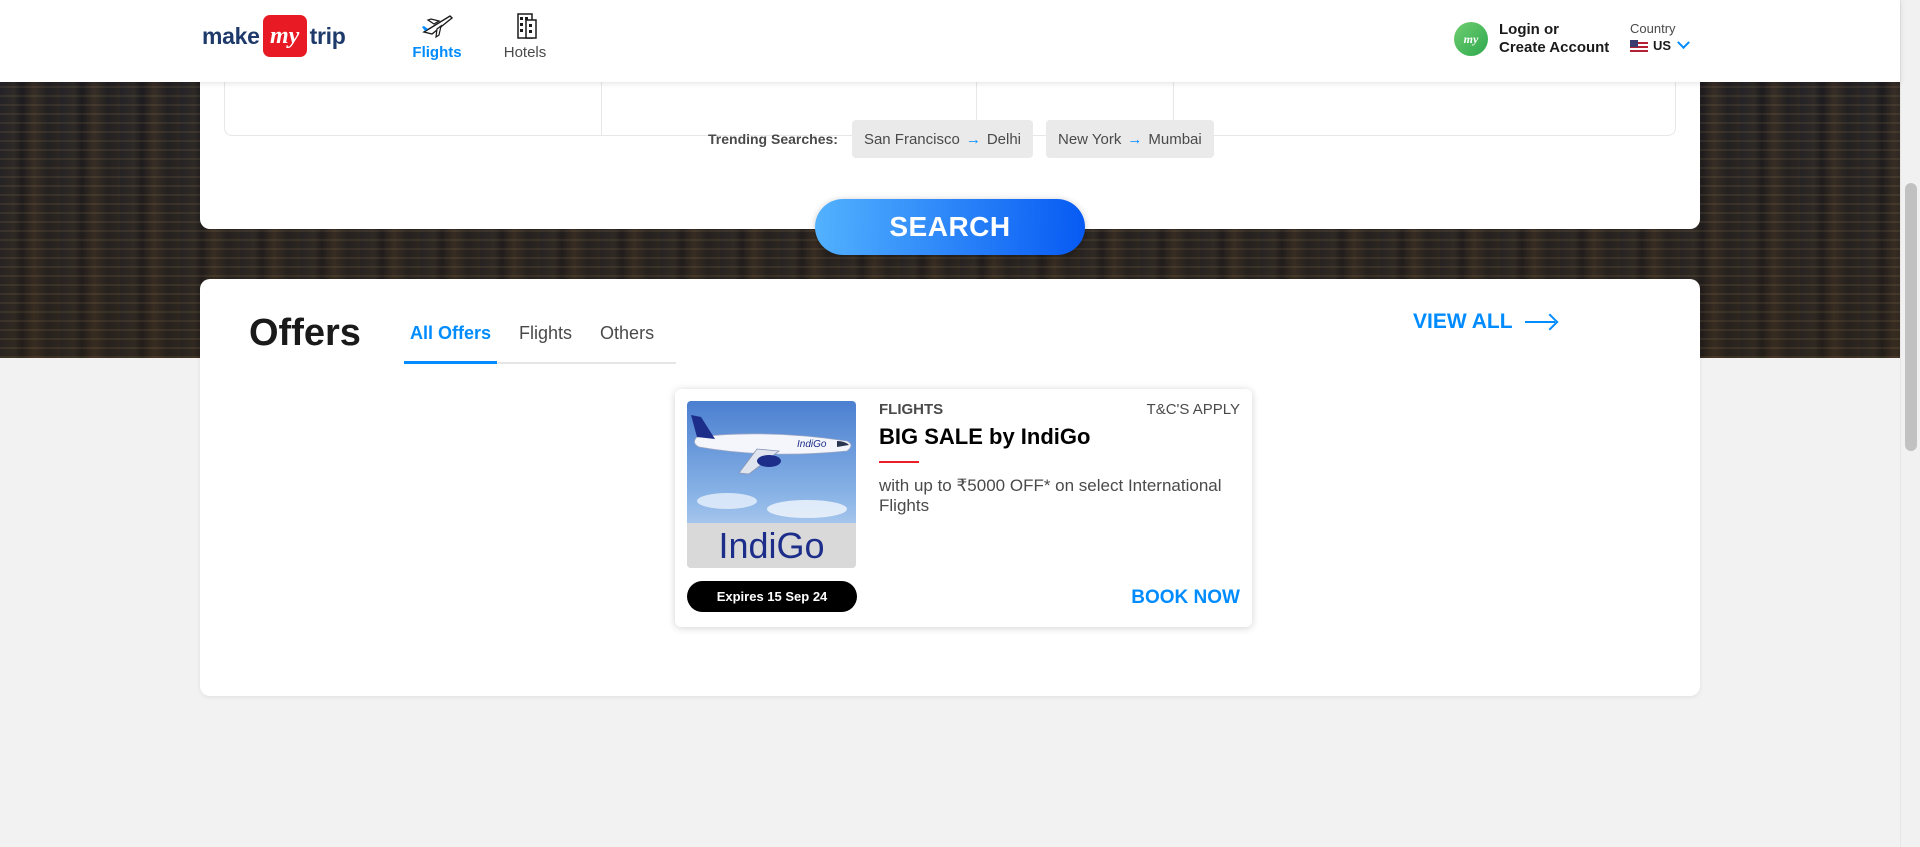 Image resolution: width=1920 pixels, height=847 pixels. I want to click on expiry-badge: Expires 15 Sep 24, so click(772, 596).